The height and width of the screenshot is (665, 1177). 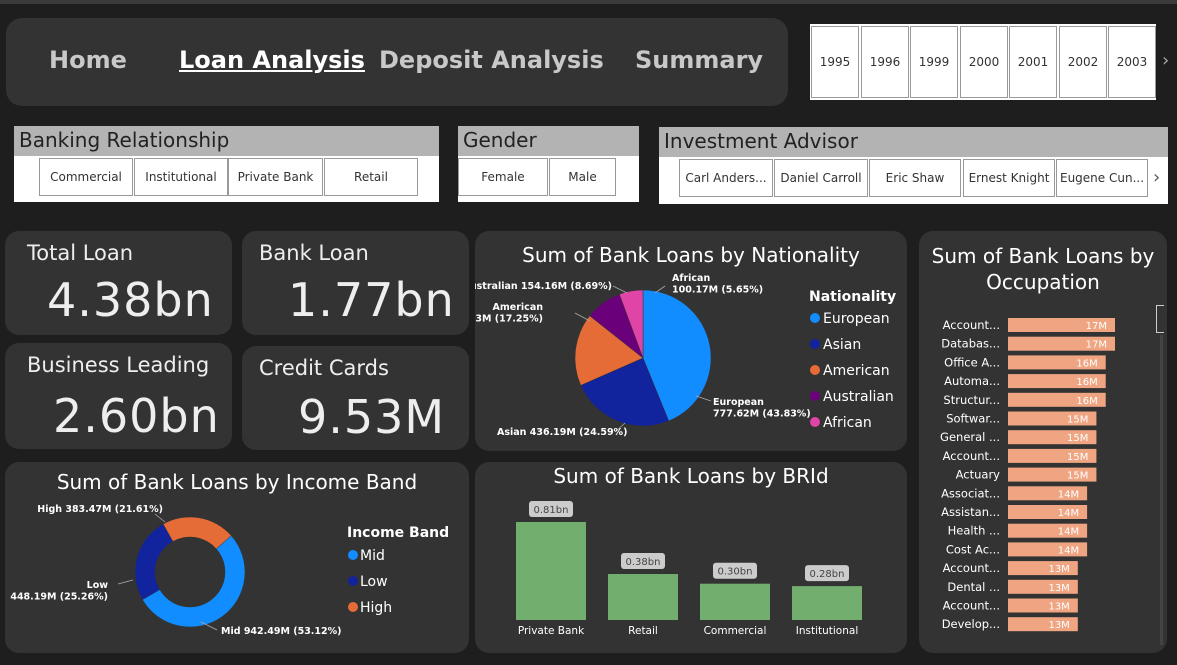 What do you see at coordinates (821, 178) in the screenshot?
I see `slicer-option-advisor: Daniel Carroll` at bounding box center [821, 178].